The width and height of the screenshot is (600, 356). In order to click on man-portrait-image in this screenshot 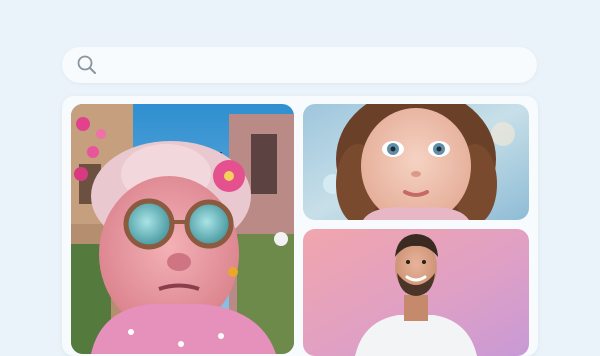, I will do `click(416, 292)`.